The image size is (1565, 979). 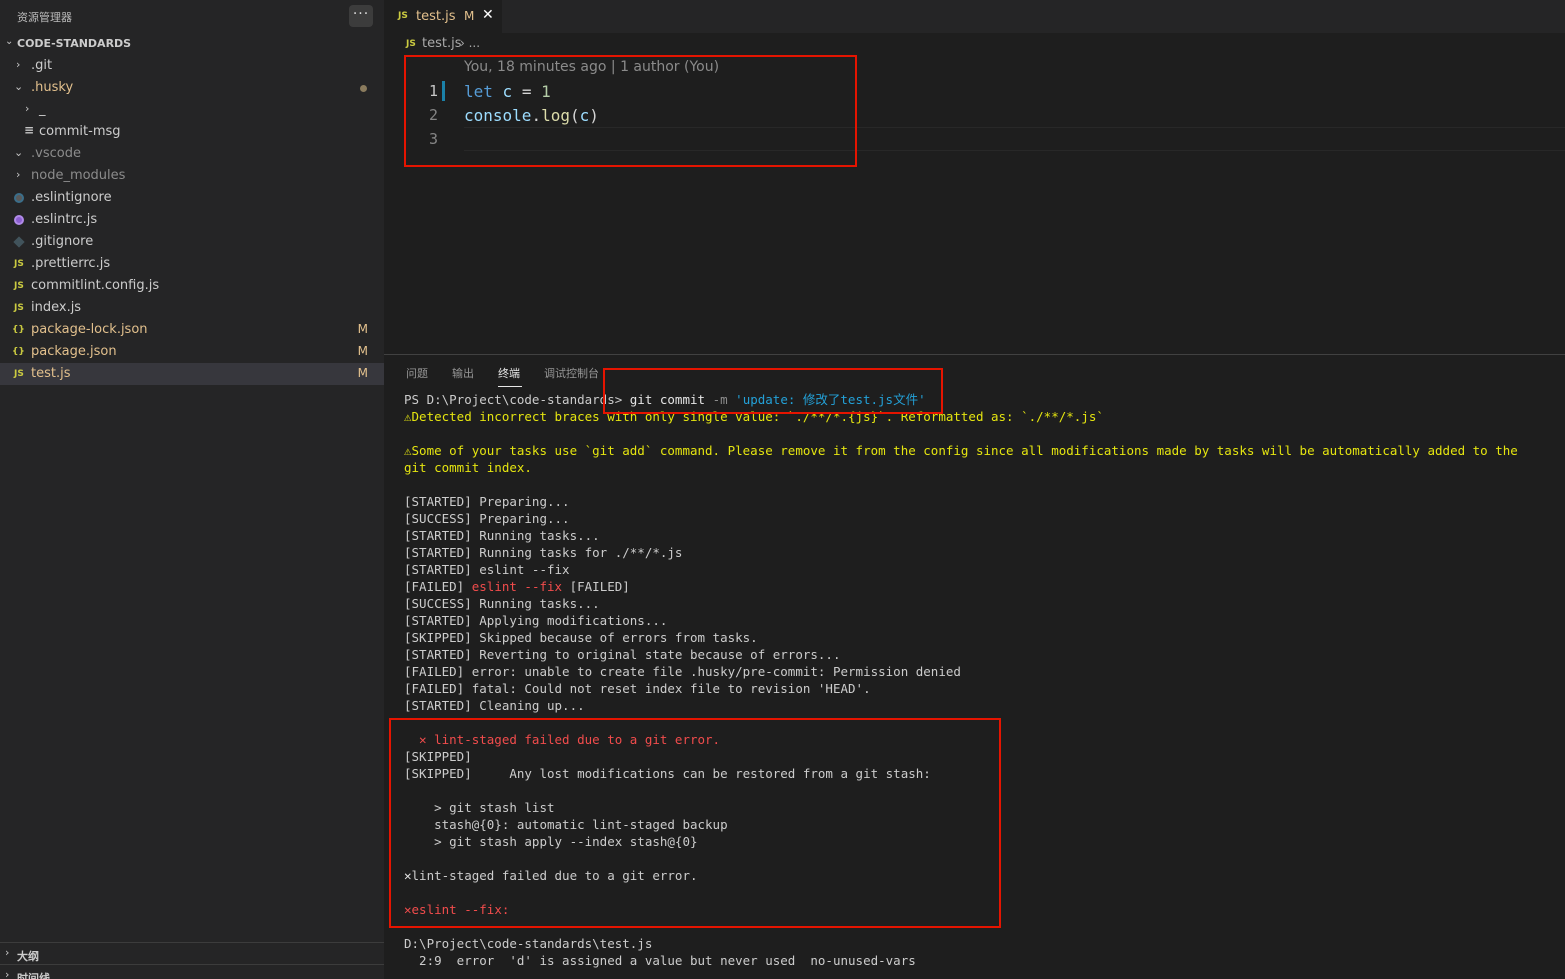 What do you see at coordinates (594, 115) in the screenshot?
I see `paren: )` at bounding box center [594, 115].